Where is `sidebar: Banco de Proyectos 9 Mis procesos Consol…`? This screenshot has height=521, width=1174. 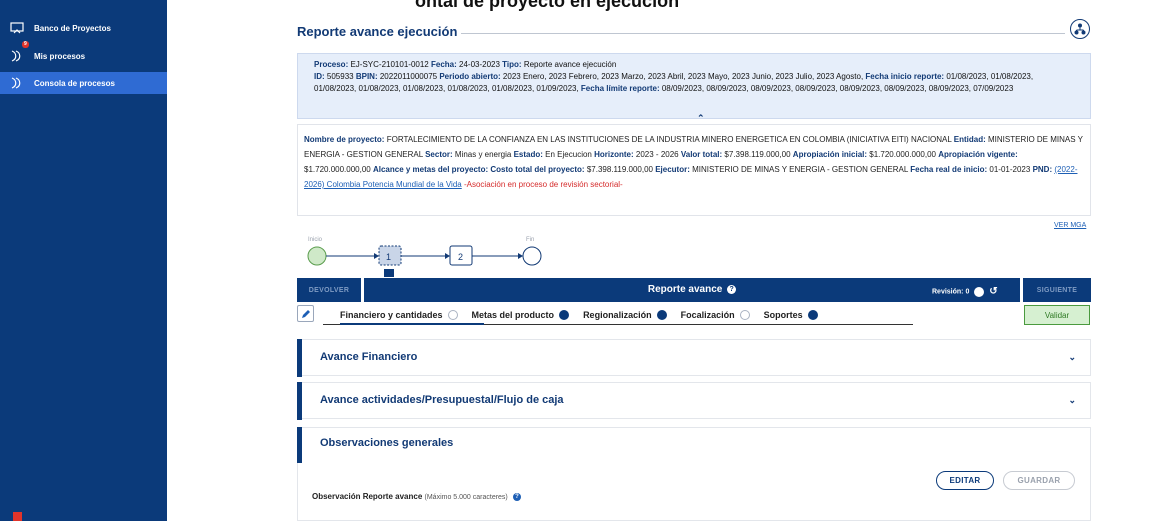
sidebar: Banco de Proyectos 9 Mis procesos Consol… is located at coordinates (83, 260).